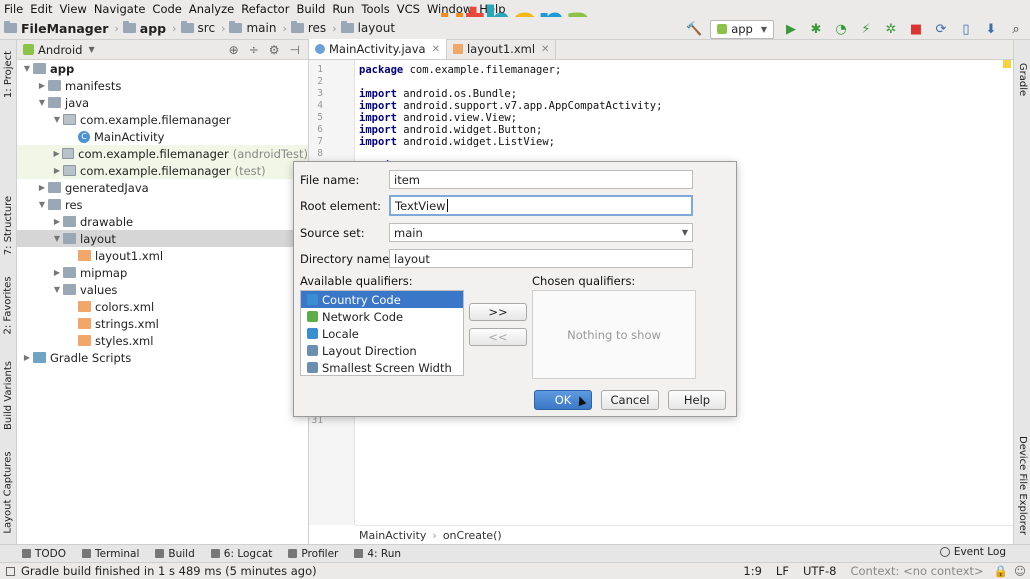 This screenshot has height=579, width=1030. I want to click on tree-item: ▼ java, so click(162, 102).